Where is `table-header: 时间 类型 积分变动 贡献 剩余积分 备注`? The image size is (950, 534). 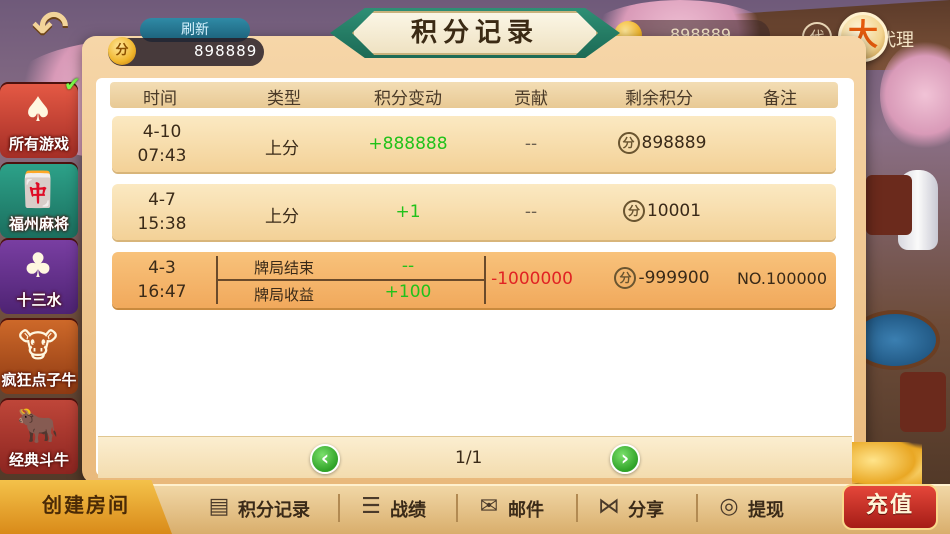 table-header: 时间 类型 积分变动 贡献 剩余积分 备注 is located at coordinates (474, 95).